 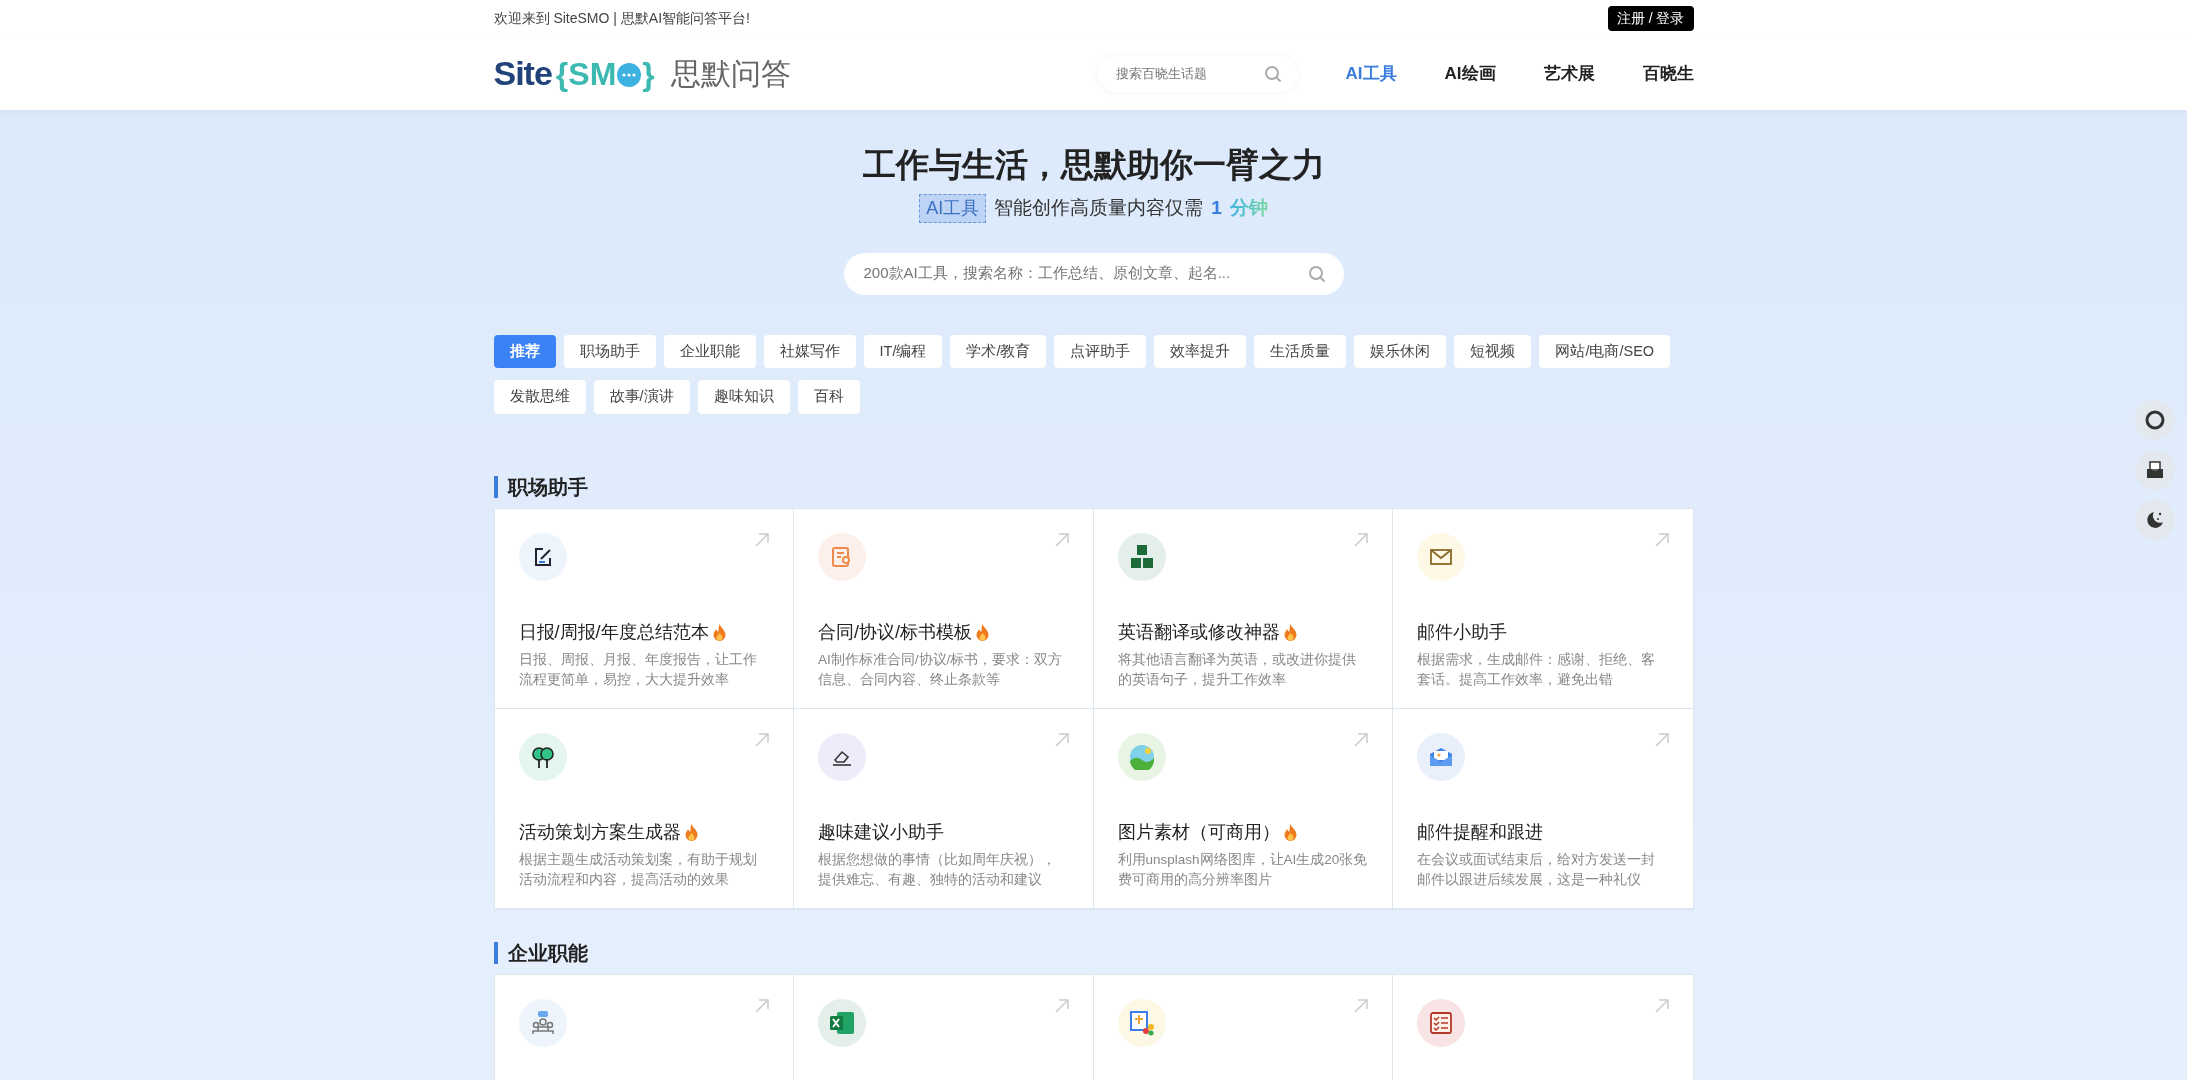 I want to click on tool-card: 英语翻译或修改神器 将其他语言翻译为英语，或改进你提供的英语句子，提升工作效率, so click(x=1243, y=609).